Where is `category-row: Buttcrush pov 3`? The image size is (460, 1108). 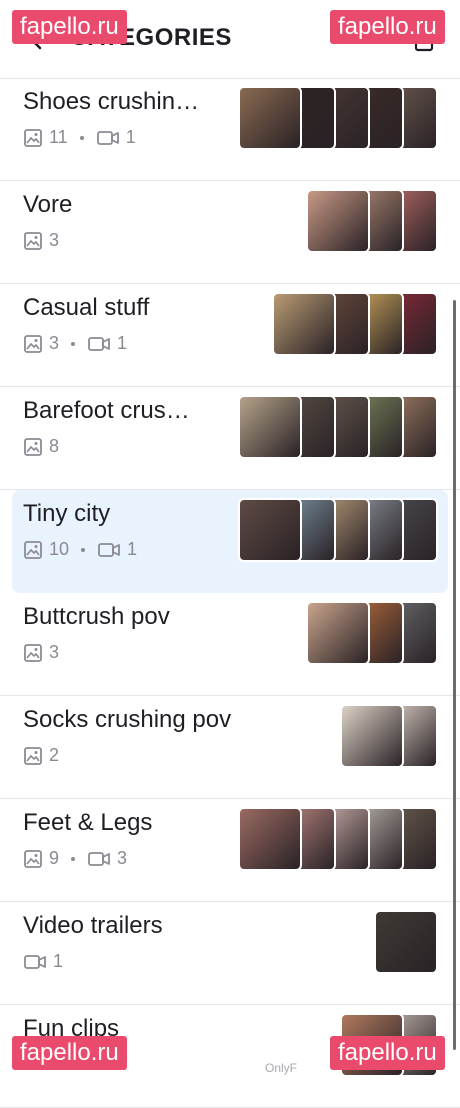
category-row: Buttcrush pov 3 is located at coordinates (230, 644).